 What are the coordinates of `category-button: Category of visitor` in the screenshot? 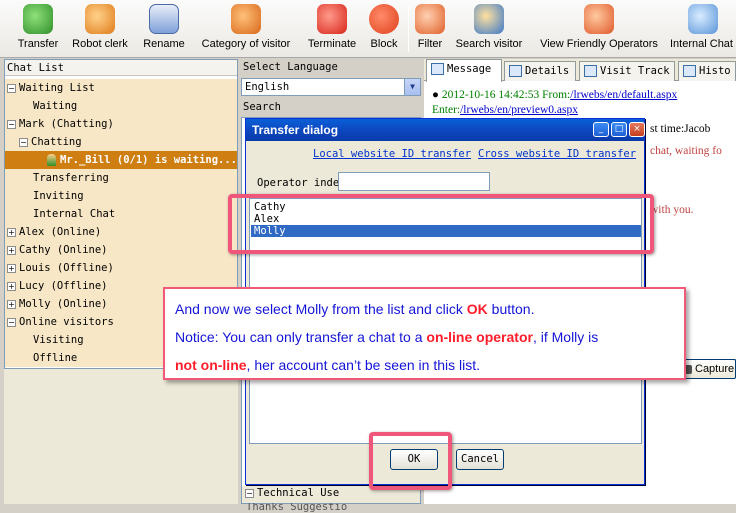 It's located at (246, 30).